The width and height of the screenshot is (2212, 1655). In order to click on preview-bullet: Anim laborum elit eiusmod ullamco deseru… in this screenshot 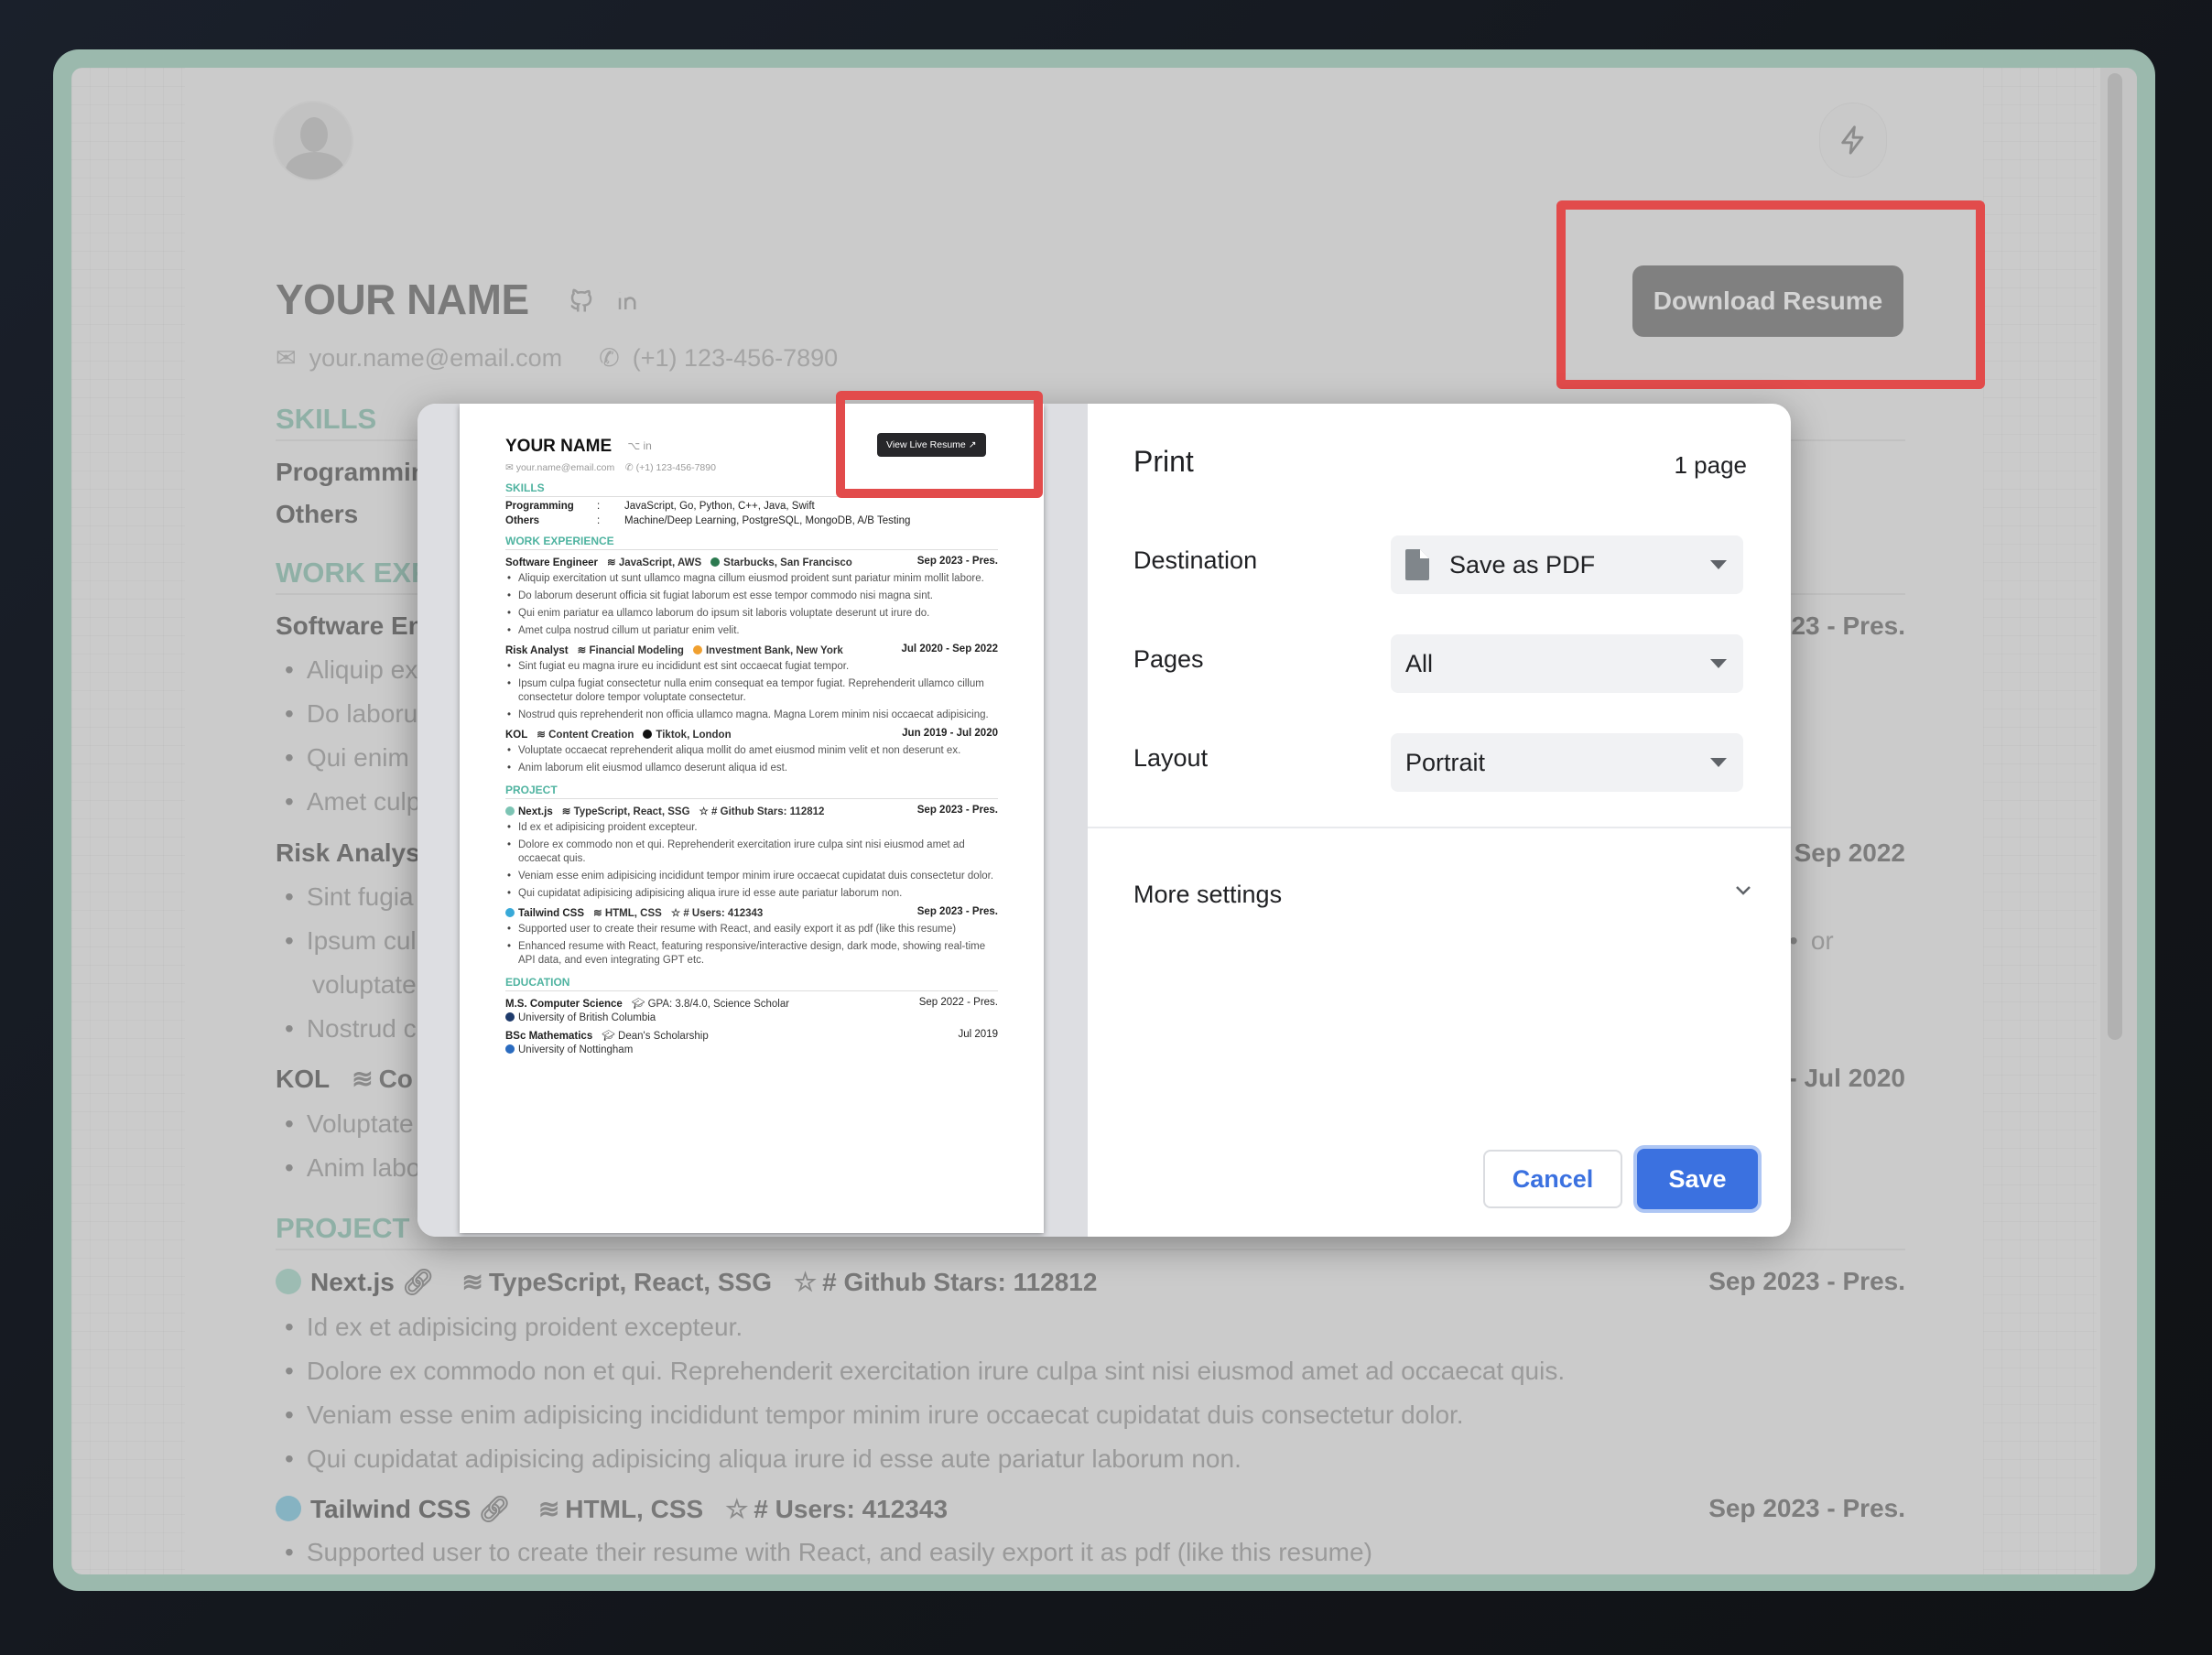, I will do `click(752, 768)`.